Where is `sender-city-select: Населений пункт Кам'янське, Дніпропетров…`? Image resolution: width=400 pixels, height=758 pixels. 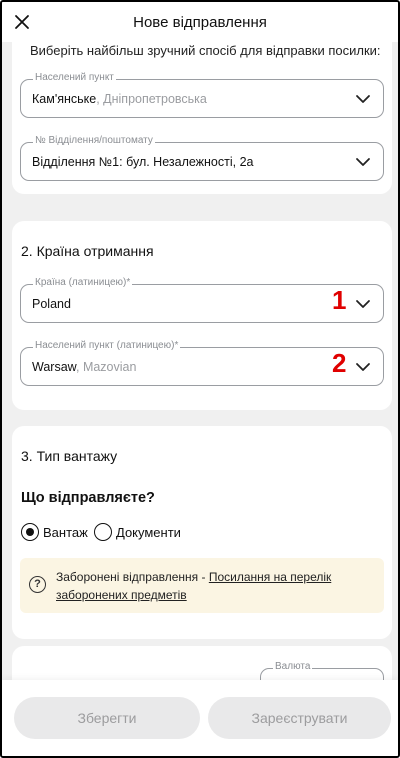 sender-city-select: Населений пункт Кам'янське, Дніпропетров… is located at coordinates (202, 95).